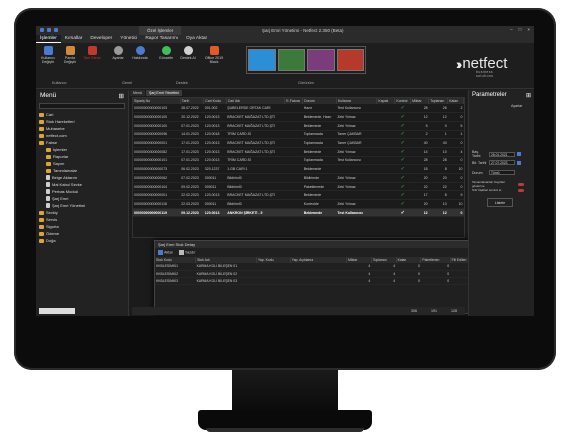 Image resolution: width=570 pixels, height=437 pixels. I want to click on menu-tree-label: Perbas Moduü, so click(65, 191).